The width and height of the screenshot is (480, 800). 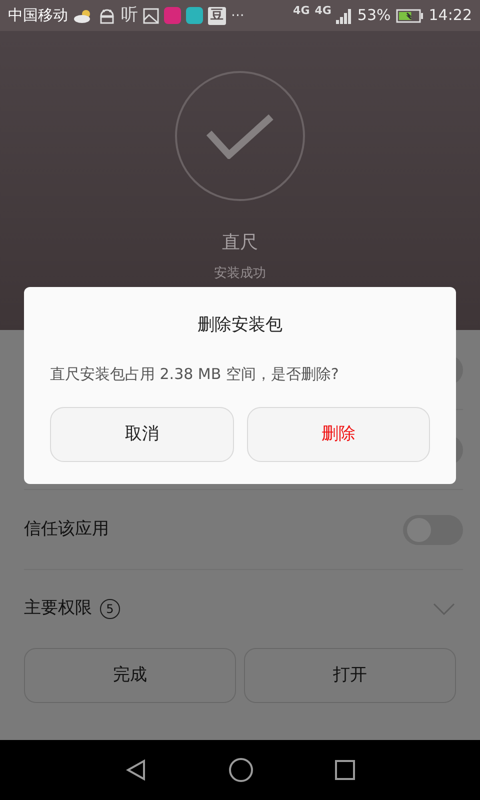 What do you see at coordinates (350, 675) in the screenshot?
I see `footer-button: 打开` at bounding box center [350, 675].